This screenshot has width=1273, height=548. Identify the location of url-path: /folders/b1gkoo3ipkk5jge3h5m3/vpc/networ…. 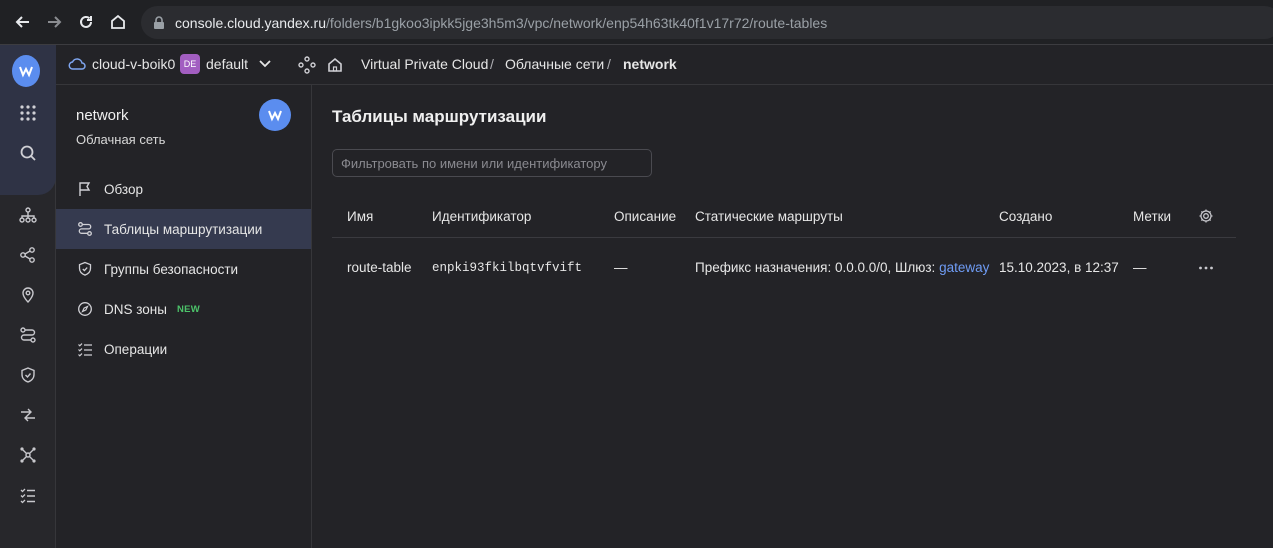
(577, 22).